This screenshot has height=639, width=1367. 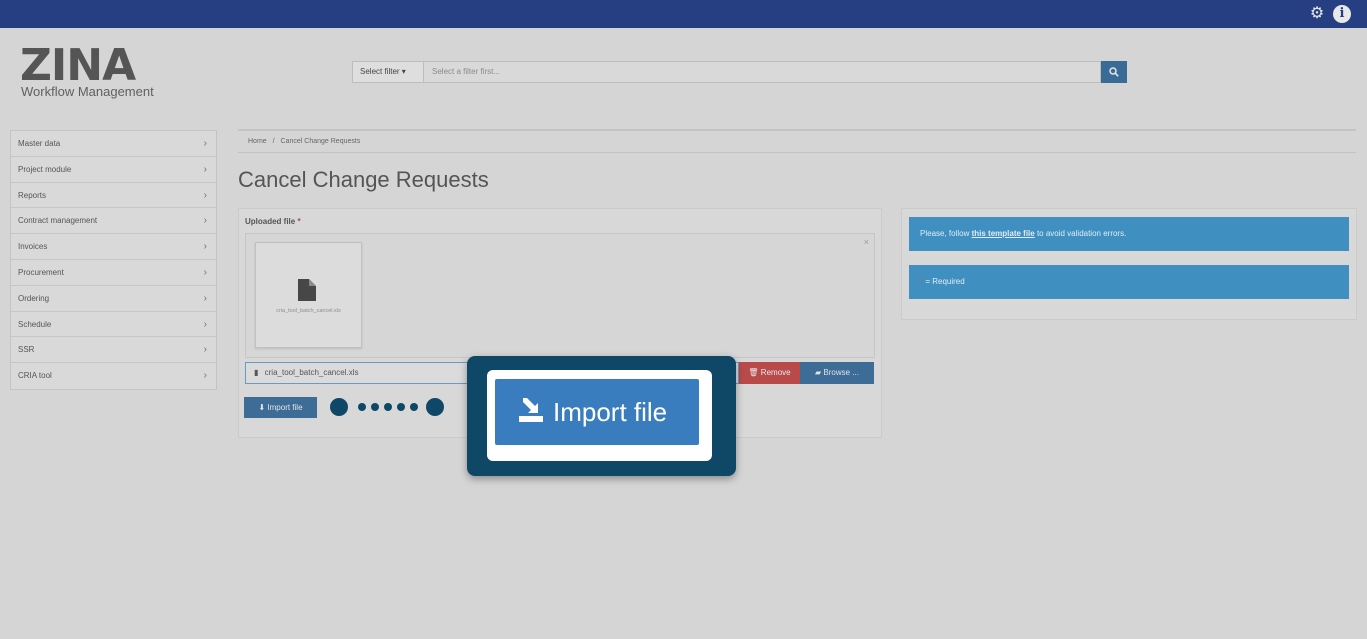 What do you see at coordinates (308, 311) in the screenshot?
I see `thumbnail-file-name: cria_tool_batch_cancel.xls` at bounding box center [308, 311].